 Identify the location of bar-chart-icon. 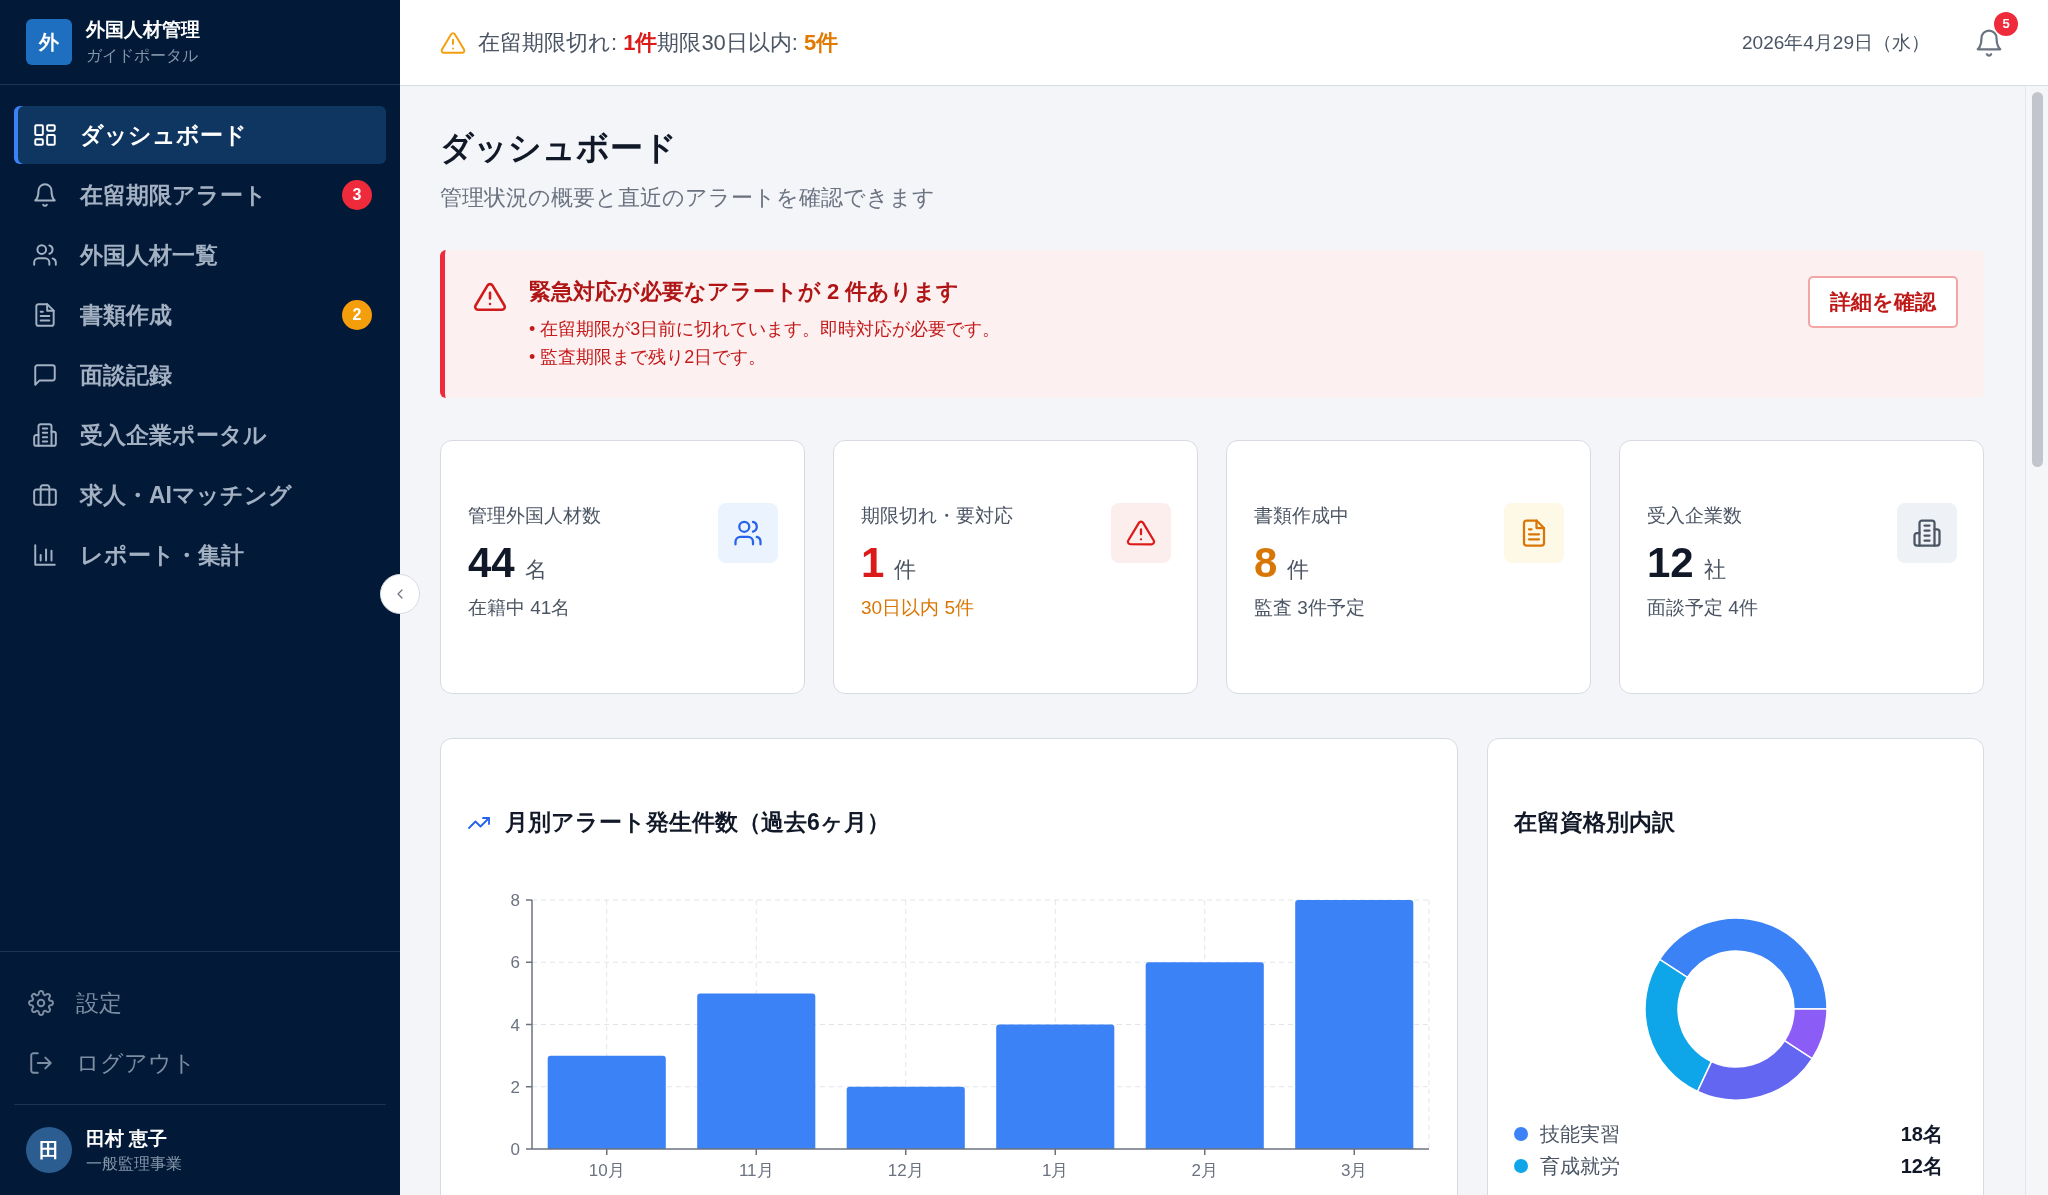
(45, 555).